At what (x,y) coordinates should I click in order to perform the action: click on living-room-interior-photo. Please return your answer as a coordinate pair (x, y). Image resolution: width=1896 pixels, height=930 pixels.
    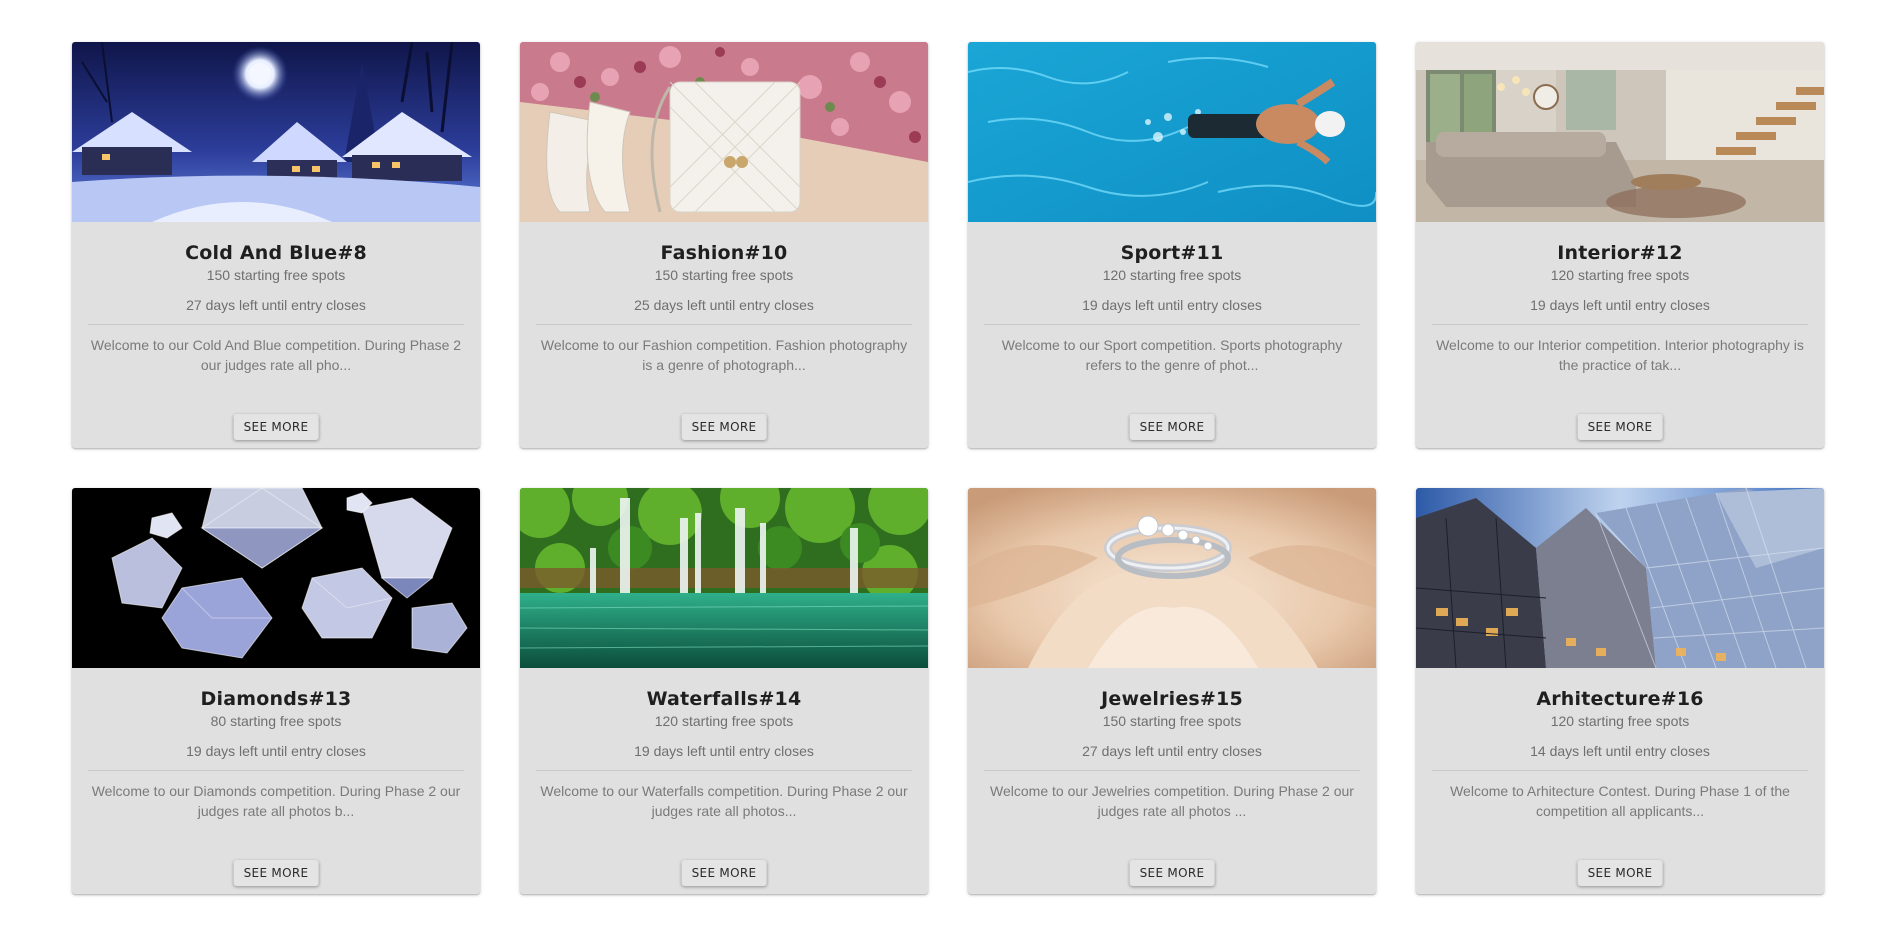
    Looking at the image, I should click on (1620, 132).